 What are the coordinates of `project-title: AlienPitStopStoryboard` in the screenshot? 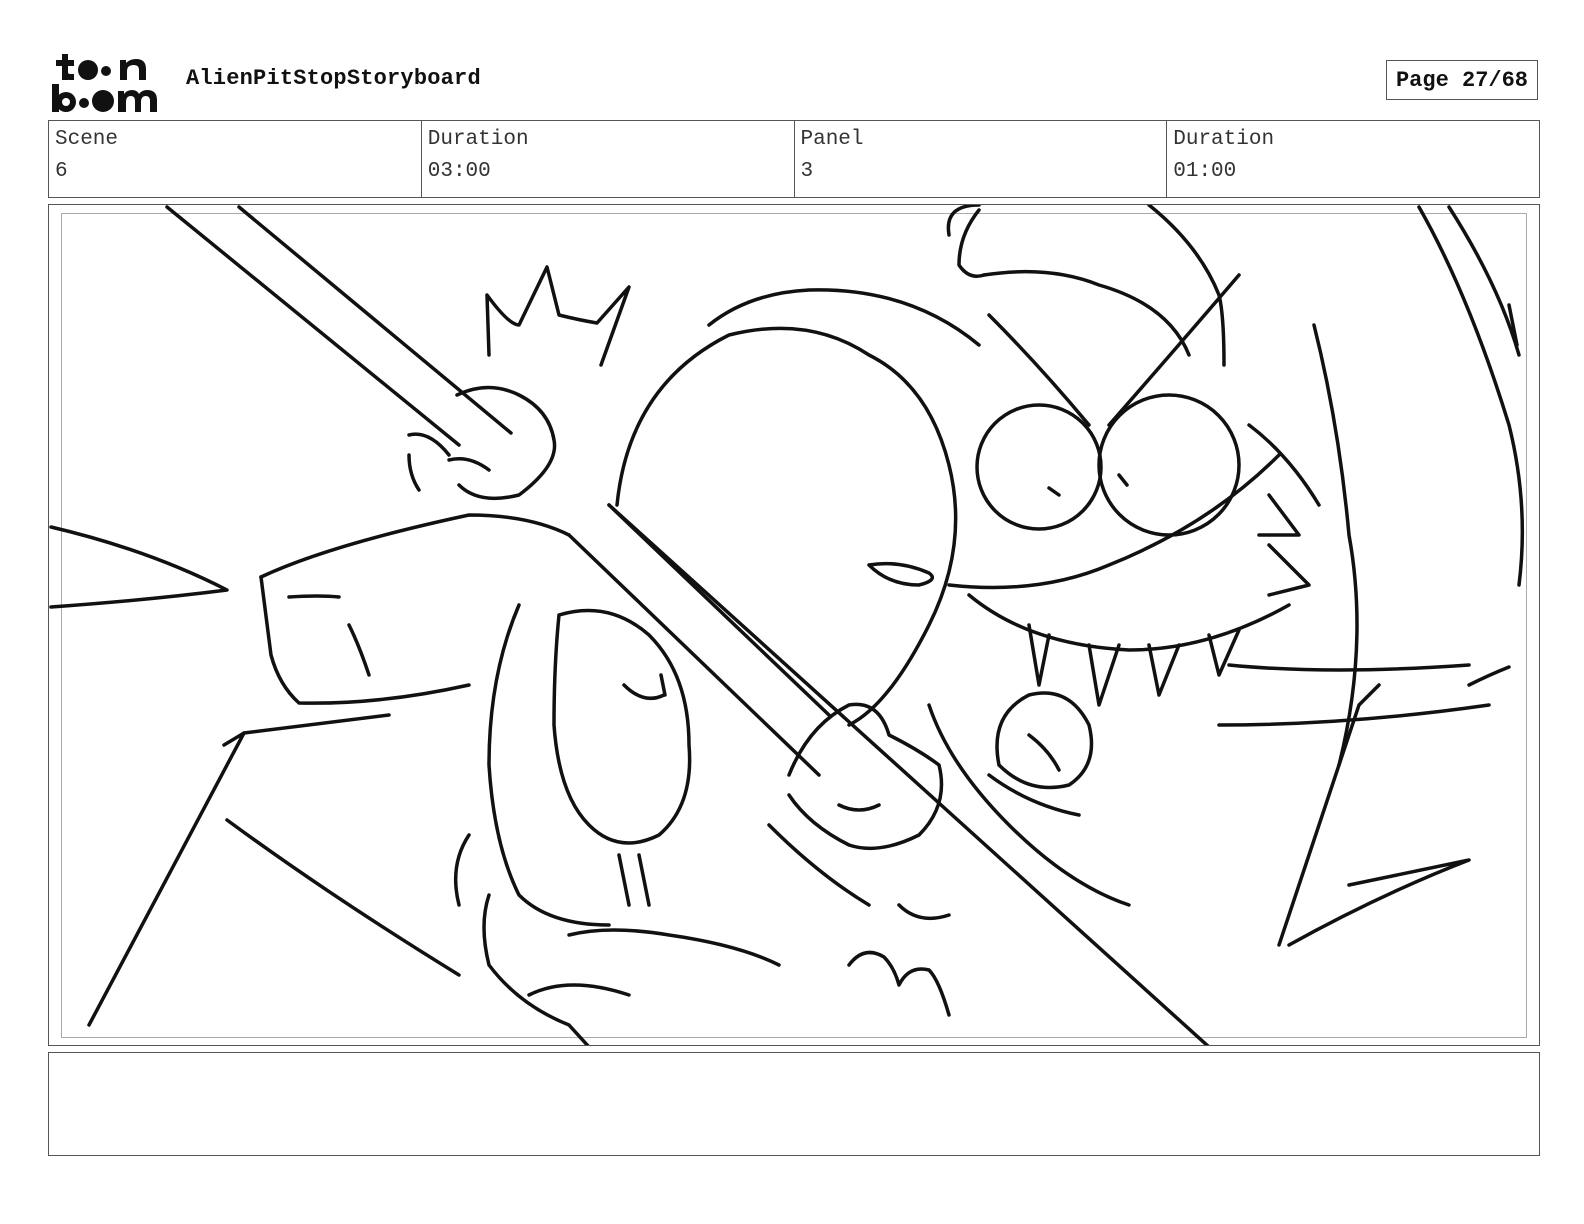 It's located at (333, 78).